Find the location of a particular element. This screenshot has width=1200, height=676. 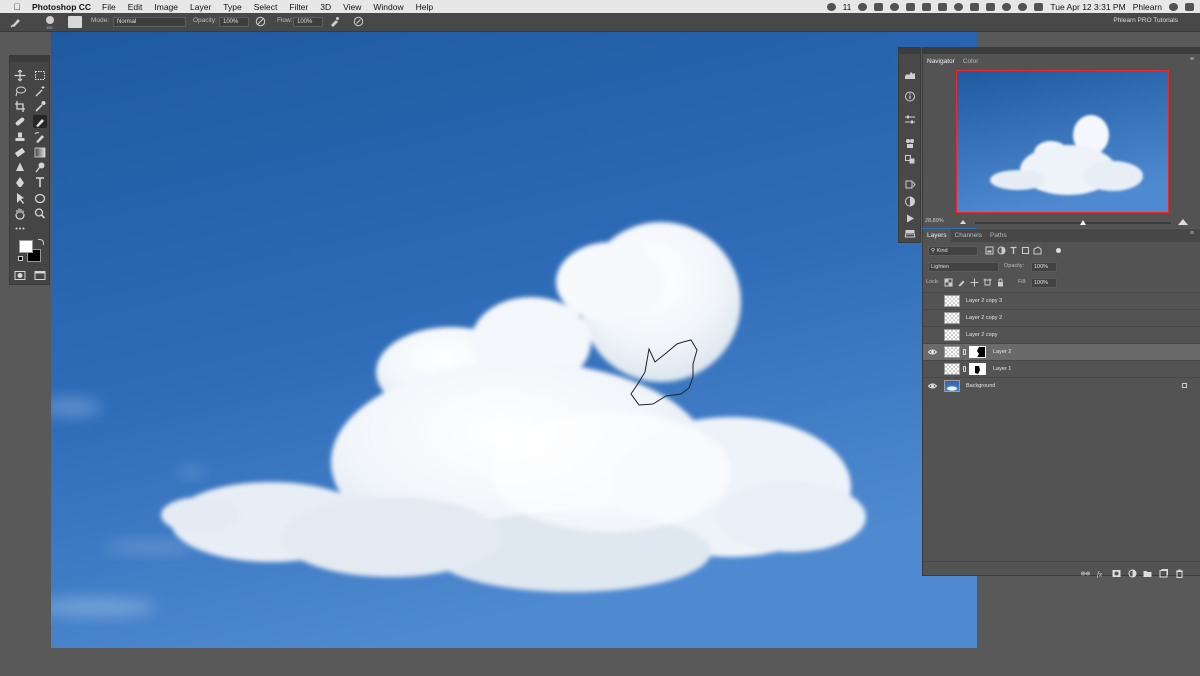

menu-help: Help is located at coordinates (424, 7).